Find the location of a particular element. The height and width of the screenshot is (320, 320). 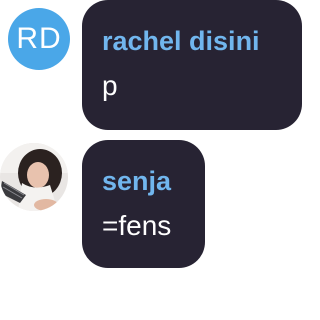

avatar-photo-image is located at coordinates (34, 177).